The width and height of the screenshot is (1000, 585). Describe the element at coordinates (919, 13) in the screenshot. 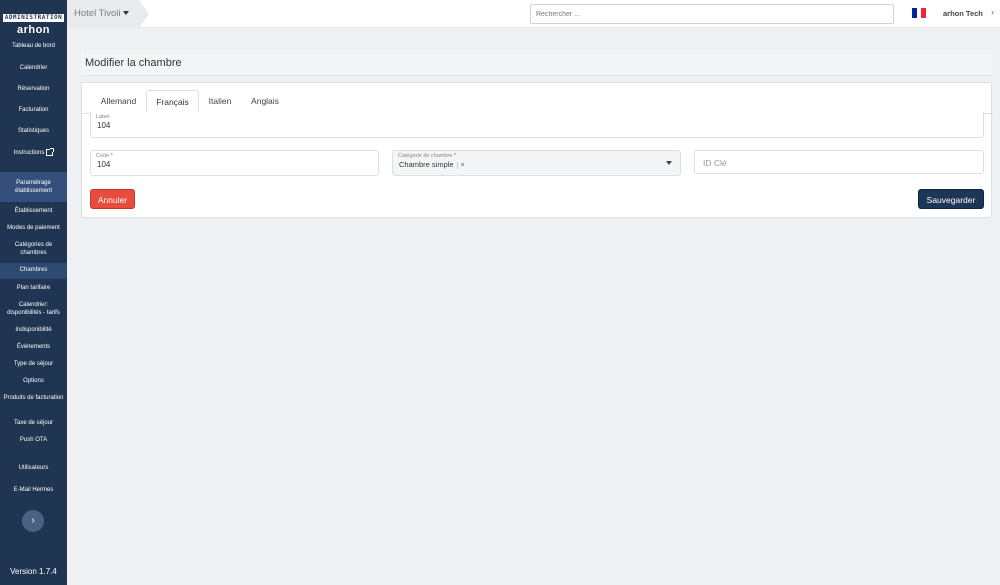

I see `french-flag-icon` at that location.